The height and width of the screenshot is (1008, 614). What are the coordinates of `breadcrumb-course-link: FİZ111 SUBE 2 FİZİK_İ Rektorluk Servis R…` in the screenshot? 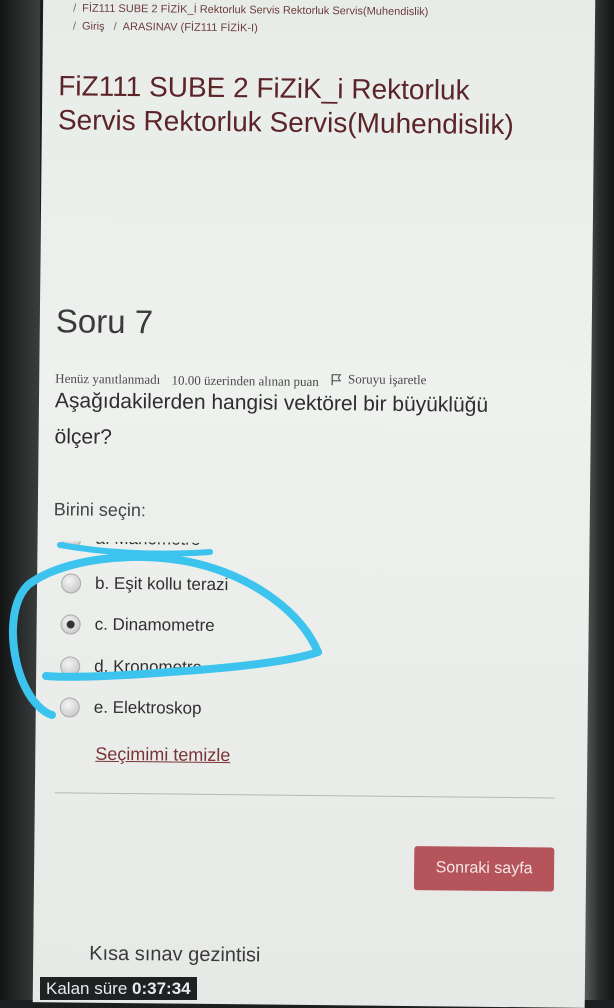 It's located at (255, 11).